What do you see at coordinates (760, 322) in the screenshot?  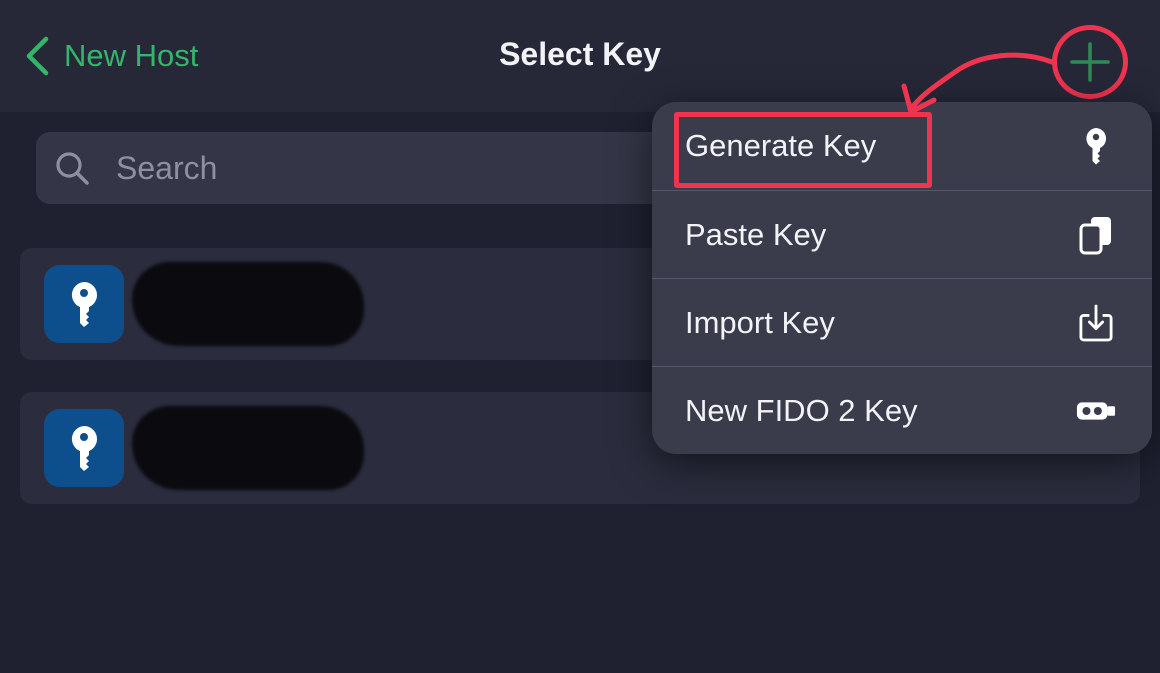 I see `menu-item-label: Import Key` at bounding box center [760, 322].